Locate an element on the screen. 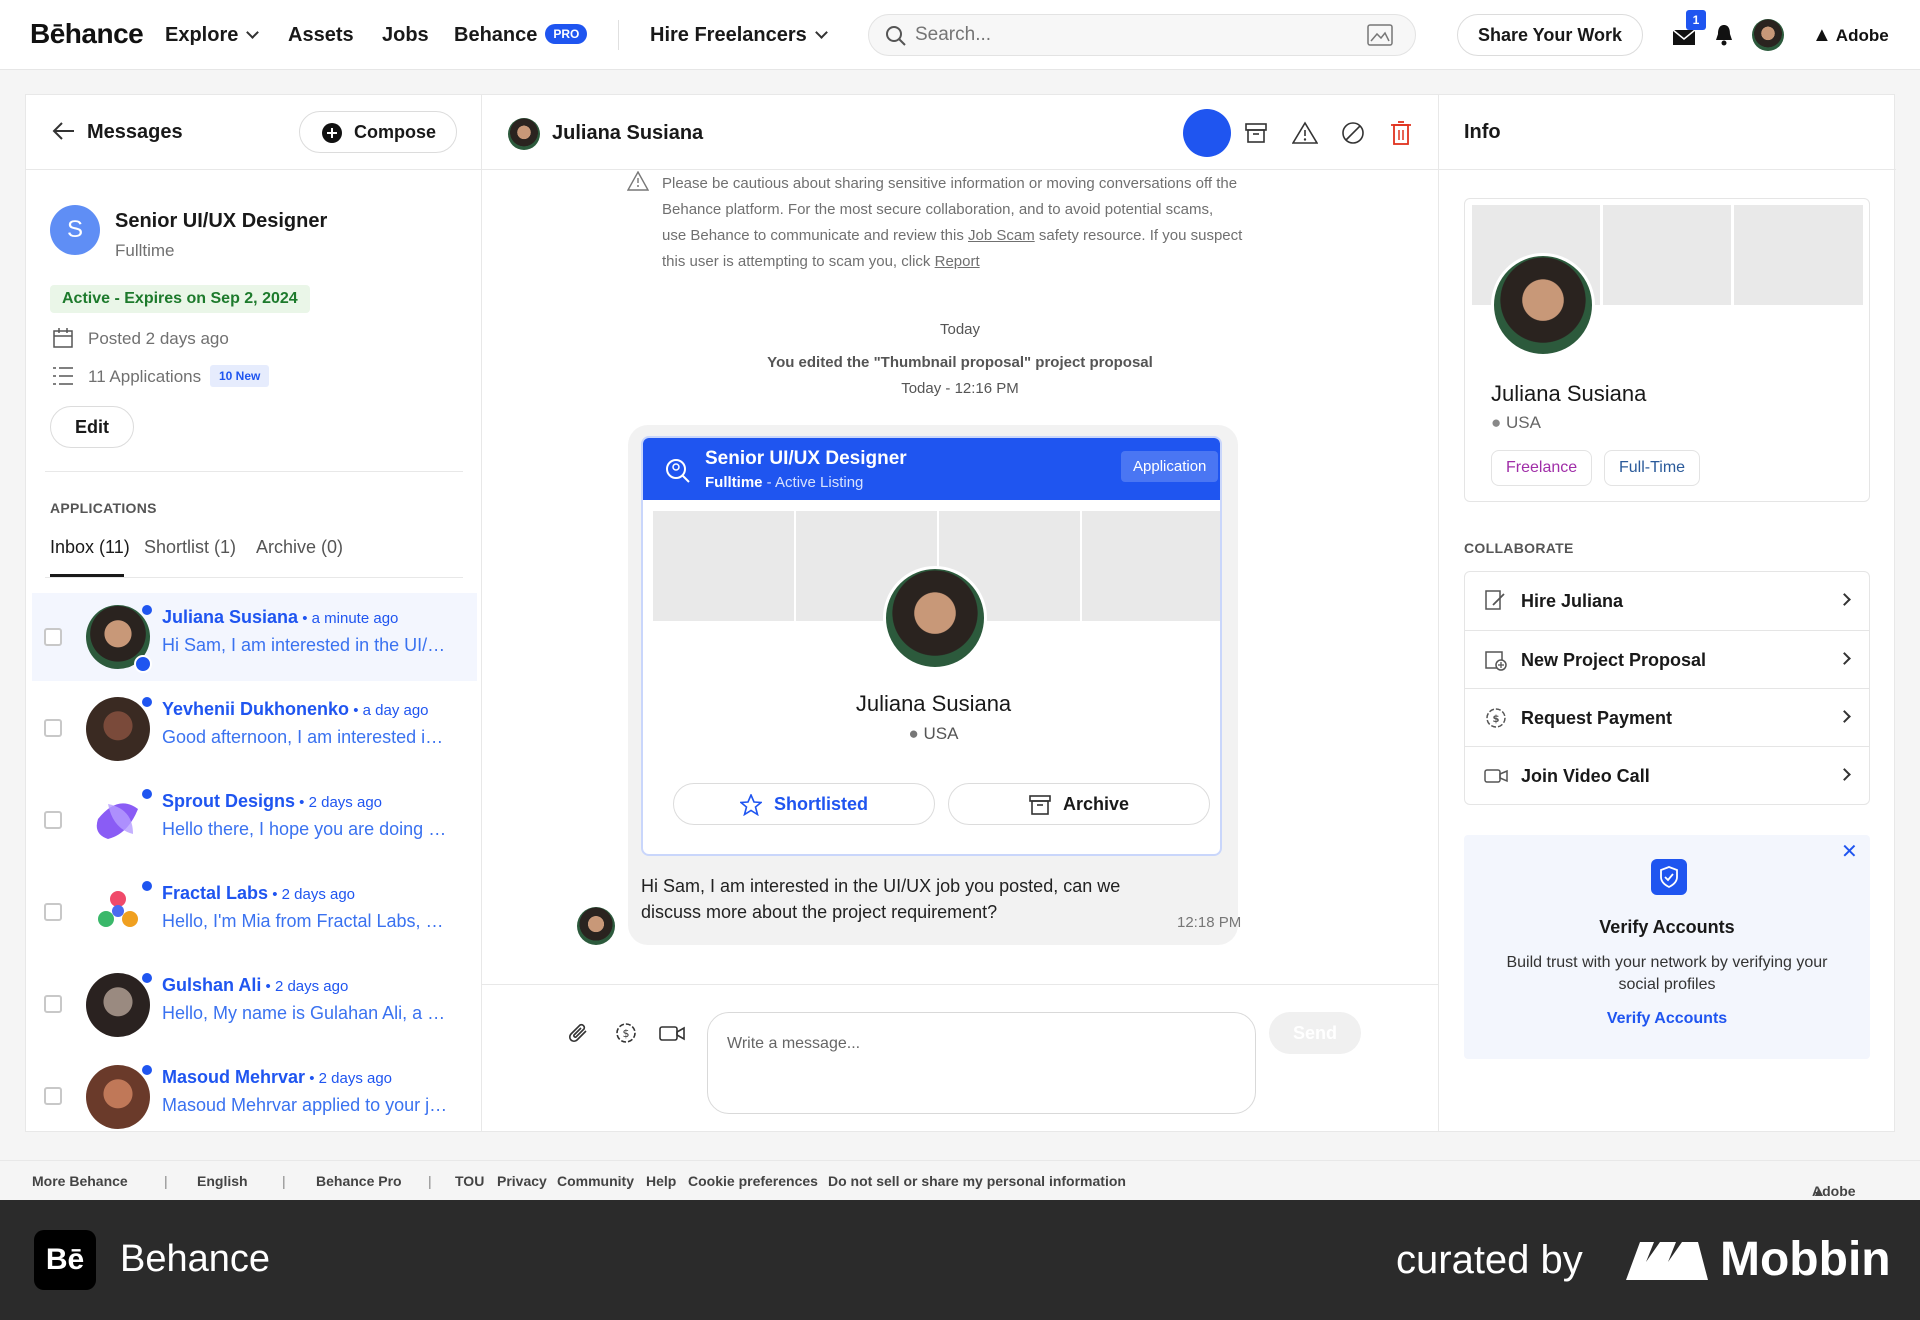 This screenshot has width=1920, height=1320. paperclip-icon is located at coordinates (579, 1033).